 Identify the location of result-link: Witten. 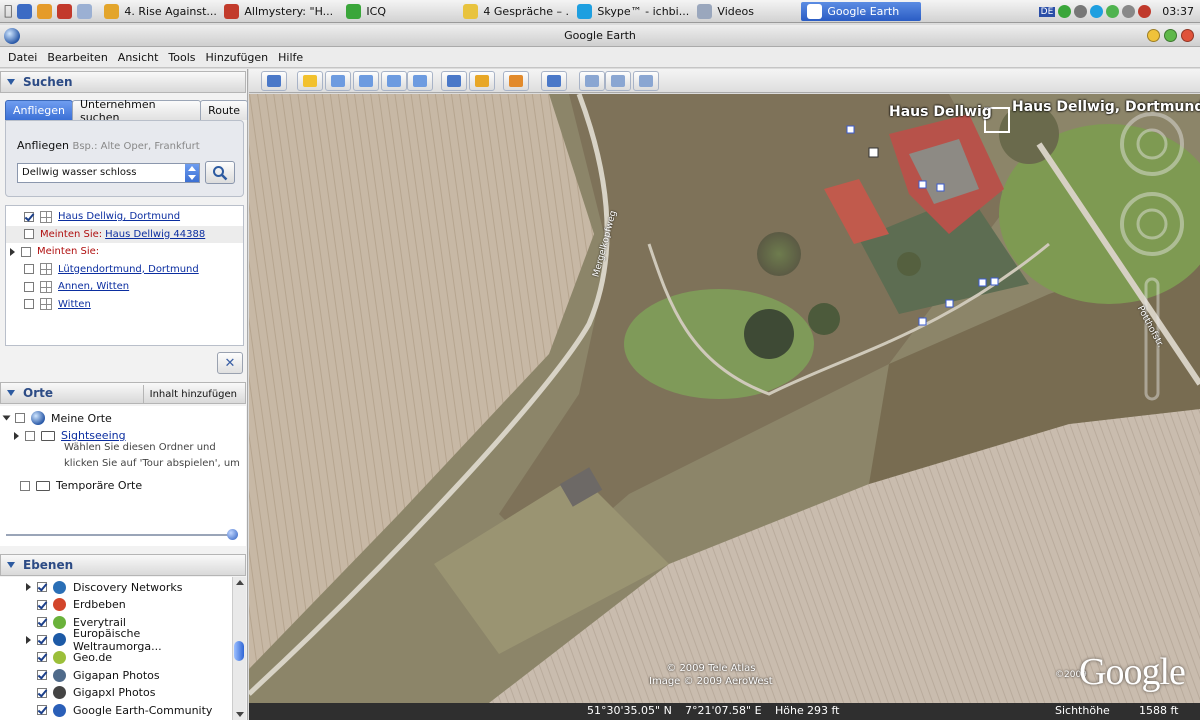
(74, 304).